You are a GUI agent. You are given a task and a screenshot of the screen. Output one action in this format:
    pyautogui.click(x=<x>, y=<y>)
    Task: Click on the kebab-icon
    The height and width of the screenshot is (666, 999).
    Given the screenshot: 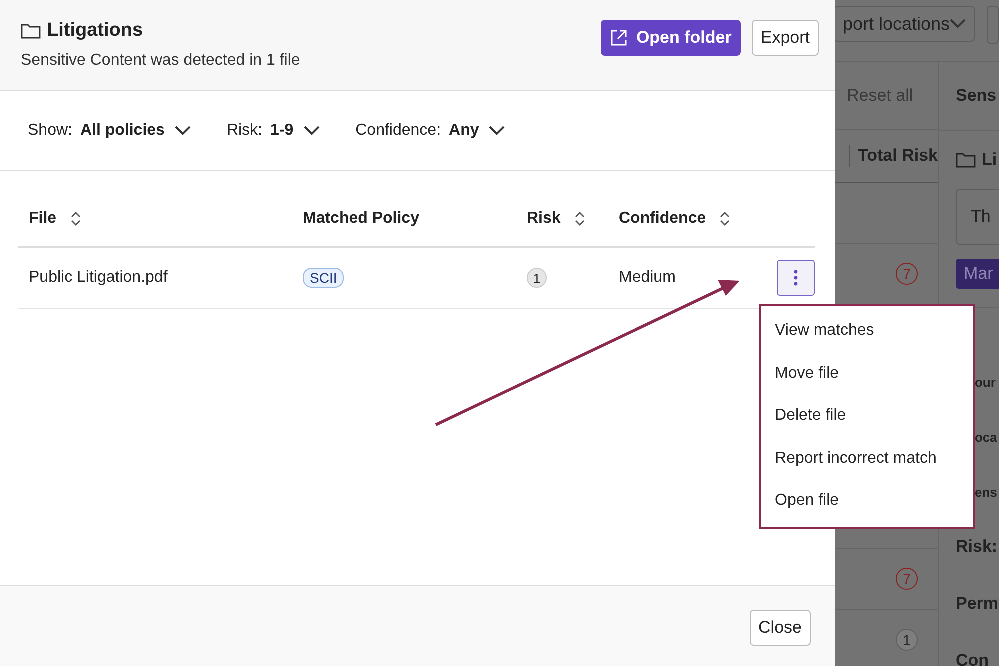 What is the action you would take?
    pyautogui.click(x=796, y=278)
    